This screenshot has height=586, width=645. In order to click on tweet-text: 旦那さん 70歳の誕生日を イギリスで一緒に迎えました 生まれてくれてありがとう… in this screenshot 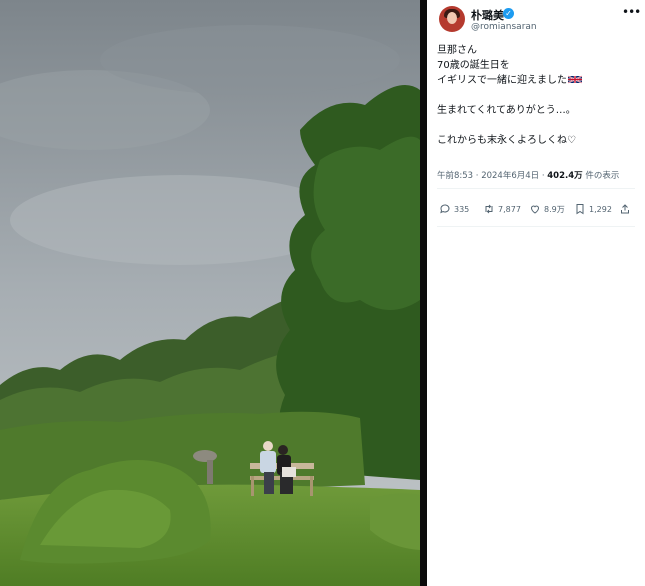, I will do `click(539, 95)`.